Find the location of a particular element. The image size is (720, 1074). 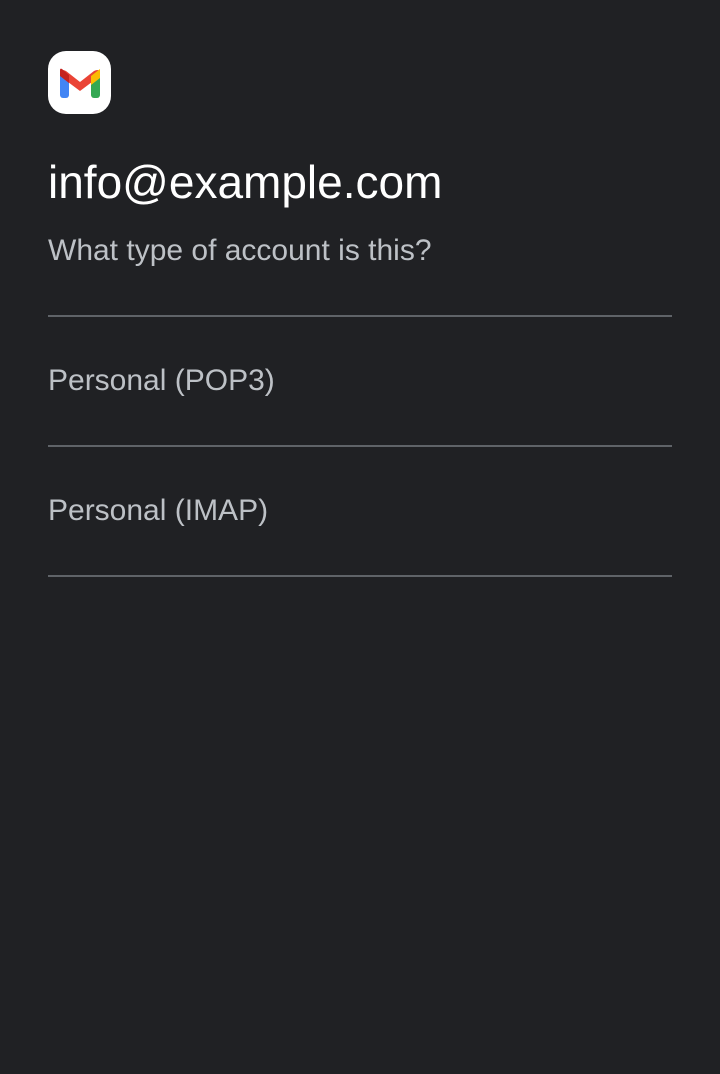

gmail-m-glyph is located at coordinates (79, 83).